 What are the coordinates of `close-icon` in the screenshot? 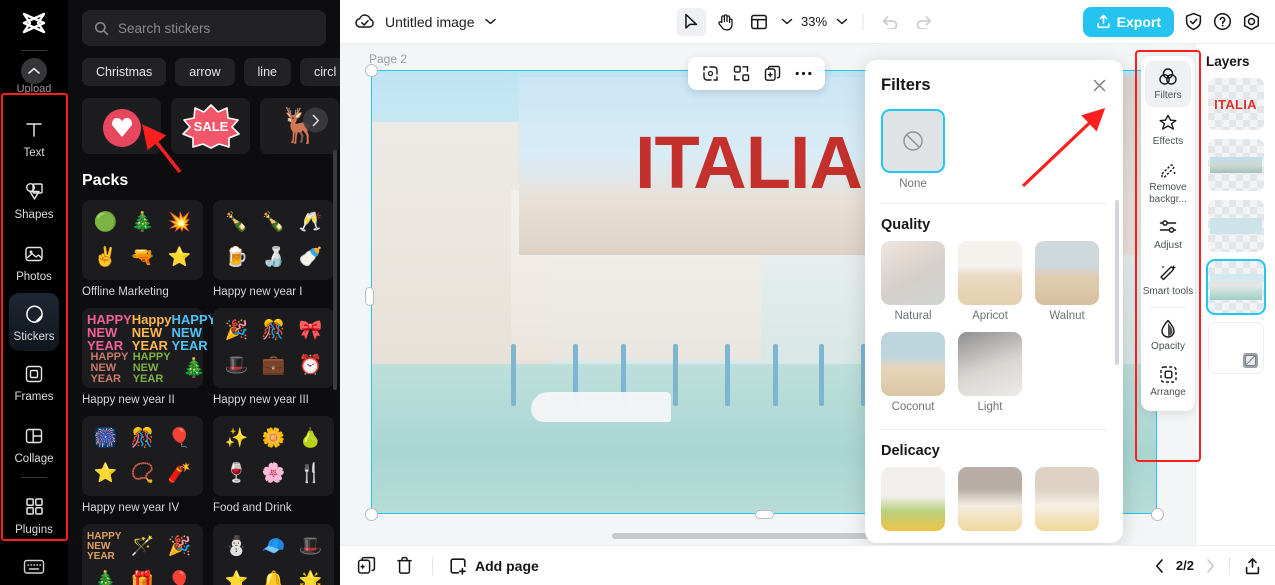 It's located at (1099, 85).